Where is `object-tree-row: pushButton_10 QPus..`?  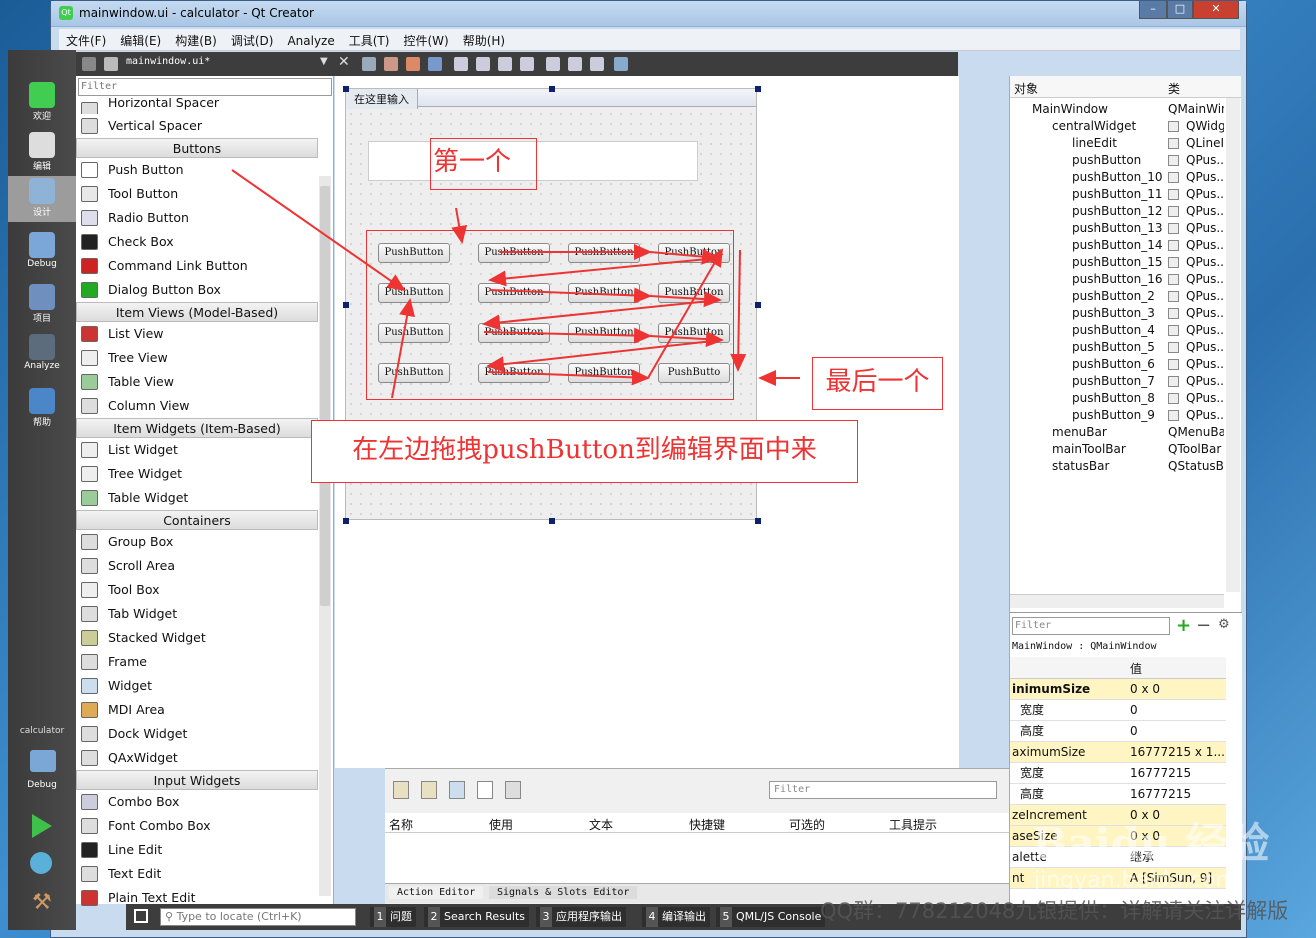 object-tree-row: pushButton_10 QPus.. is located at coordinates (1117, 177).